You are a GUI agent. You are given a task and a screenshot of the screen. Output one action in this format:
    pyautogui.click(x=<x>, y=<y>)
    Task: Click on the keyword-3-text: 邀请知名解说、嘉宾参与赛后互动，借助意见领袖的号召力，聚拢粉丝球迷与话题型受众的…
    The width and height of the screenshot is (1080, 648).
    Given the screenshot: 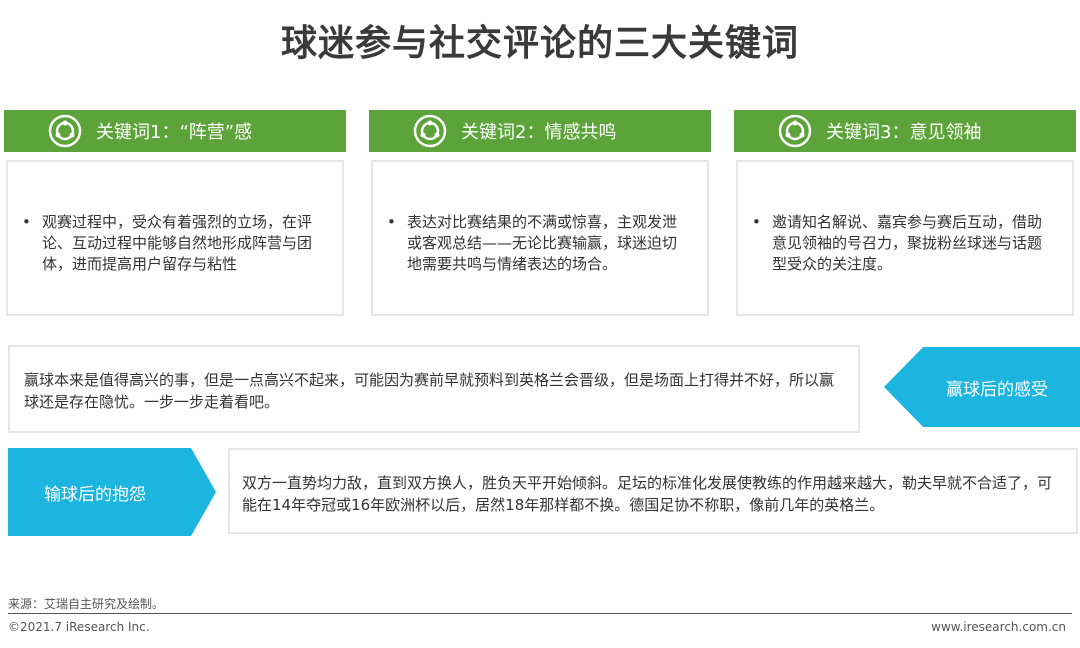 What is the action you would take?
    pyautogui.click(x=903, y=243)
    